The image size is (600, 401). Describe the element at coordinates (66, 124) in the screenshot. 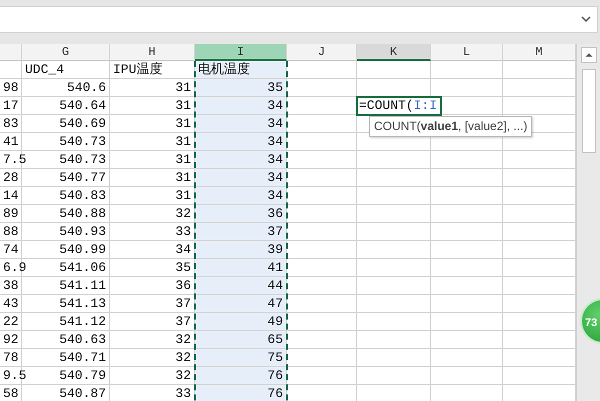

I see `table-cell: 540.69` at that location.